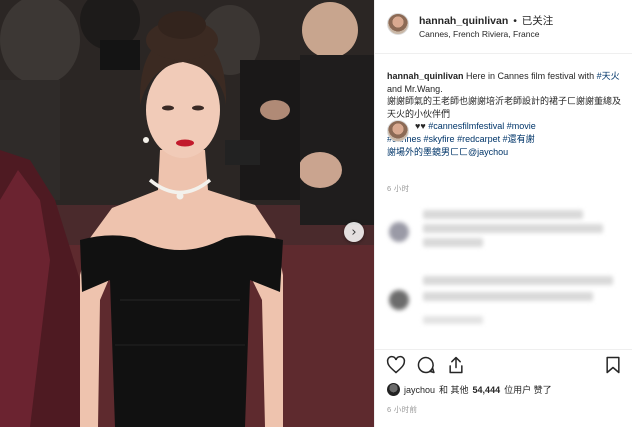  I want to click on caption-avatar, so click(398, 131).